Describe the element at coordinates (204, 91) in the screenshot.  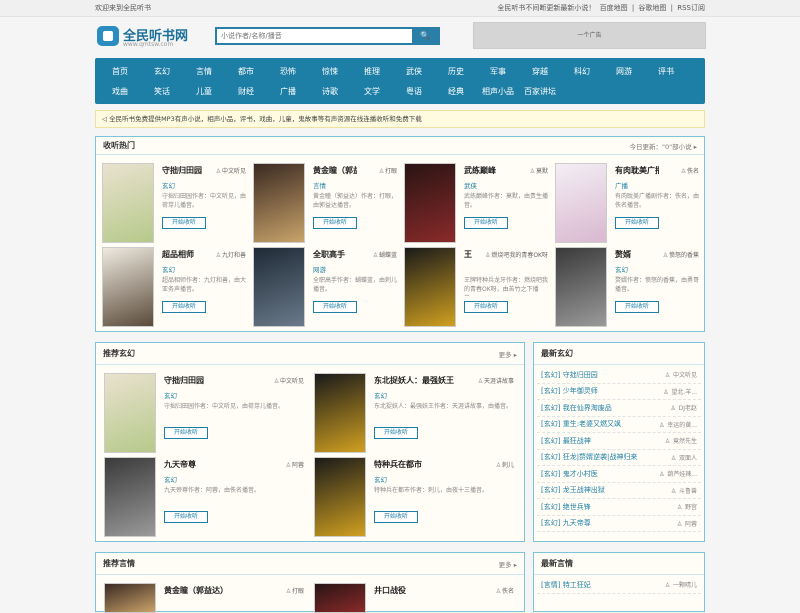
I see `nav-item: 儿童` at that location.